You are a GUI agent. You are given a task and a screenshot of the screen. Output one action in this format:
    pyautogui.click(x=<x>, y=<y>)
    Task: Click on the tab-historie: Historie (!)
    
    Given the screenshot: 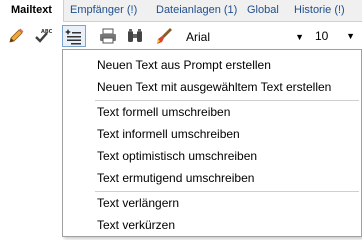 What is the action you would take?
    pyautogui.click(x=319, y=11)
    